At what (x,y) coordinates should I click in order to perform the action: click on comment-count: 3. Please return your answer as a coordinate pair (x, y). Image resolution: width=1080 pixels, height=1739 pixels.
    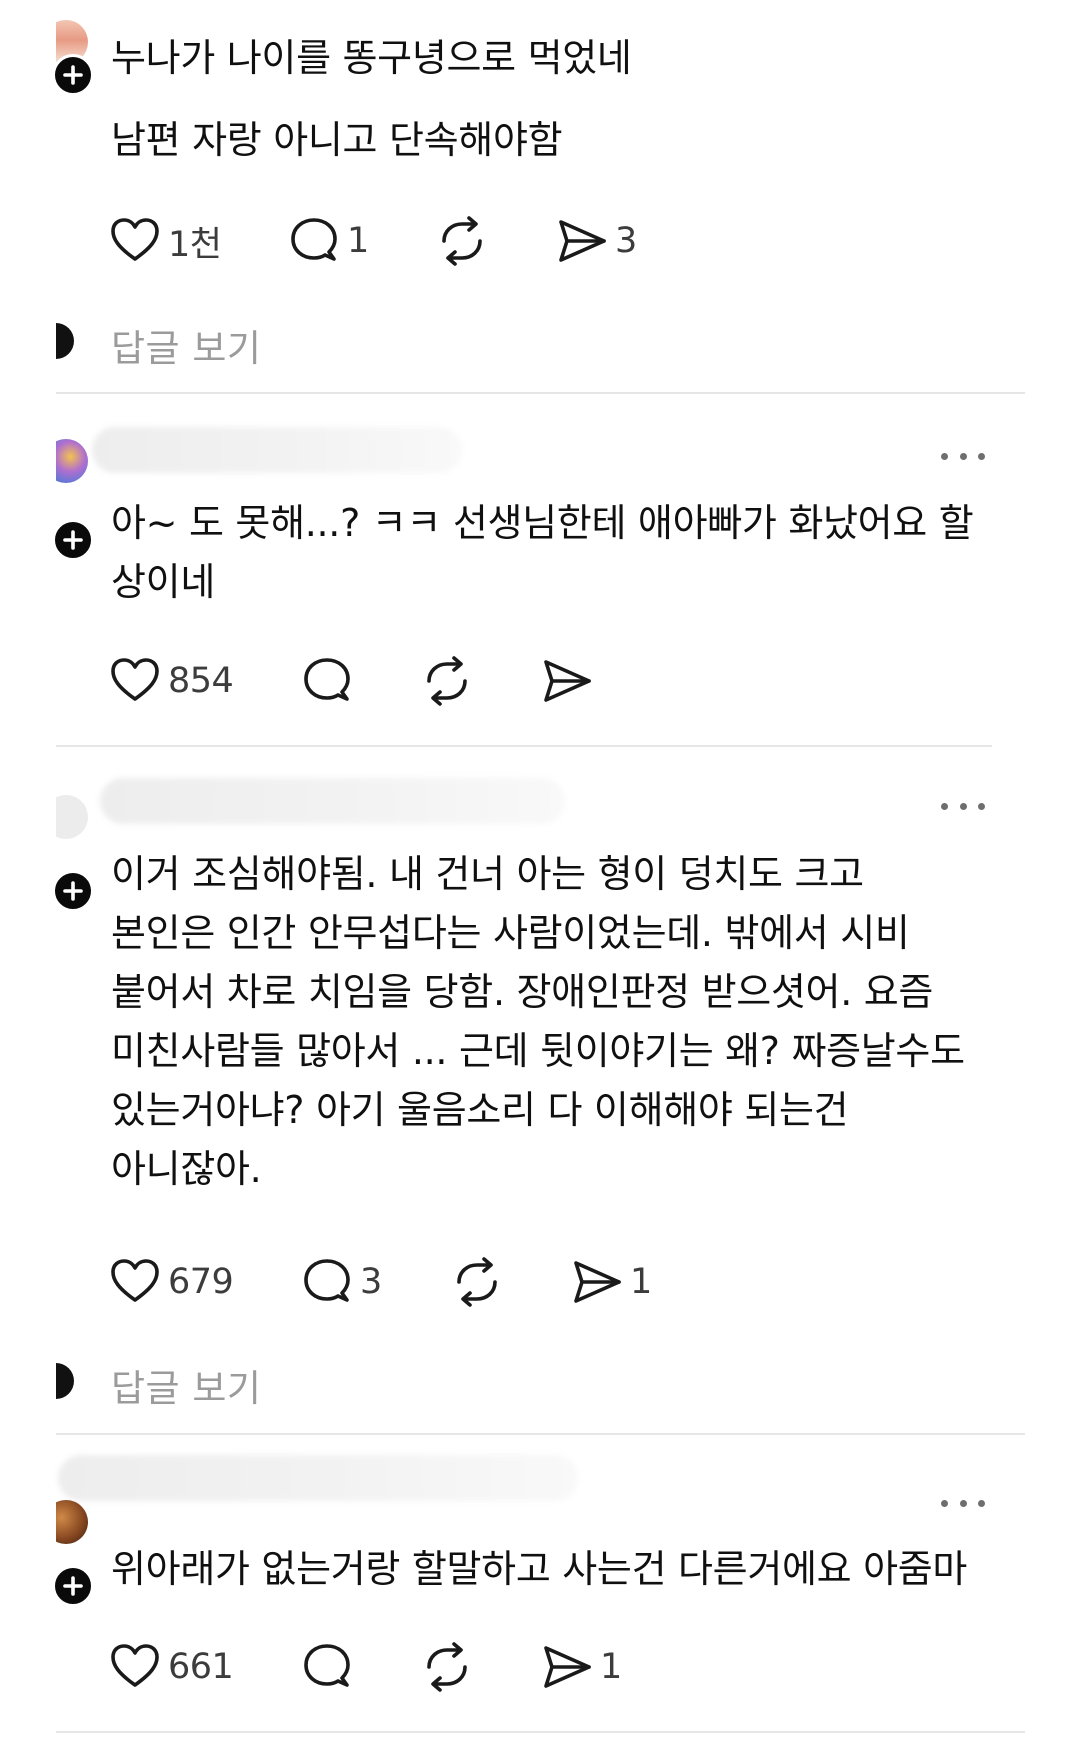
    Looking at the image, I should click on (371, 1282).